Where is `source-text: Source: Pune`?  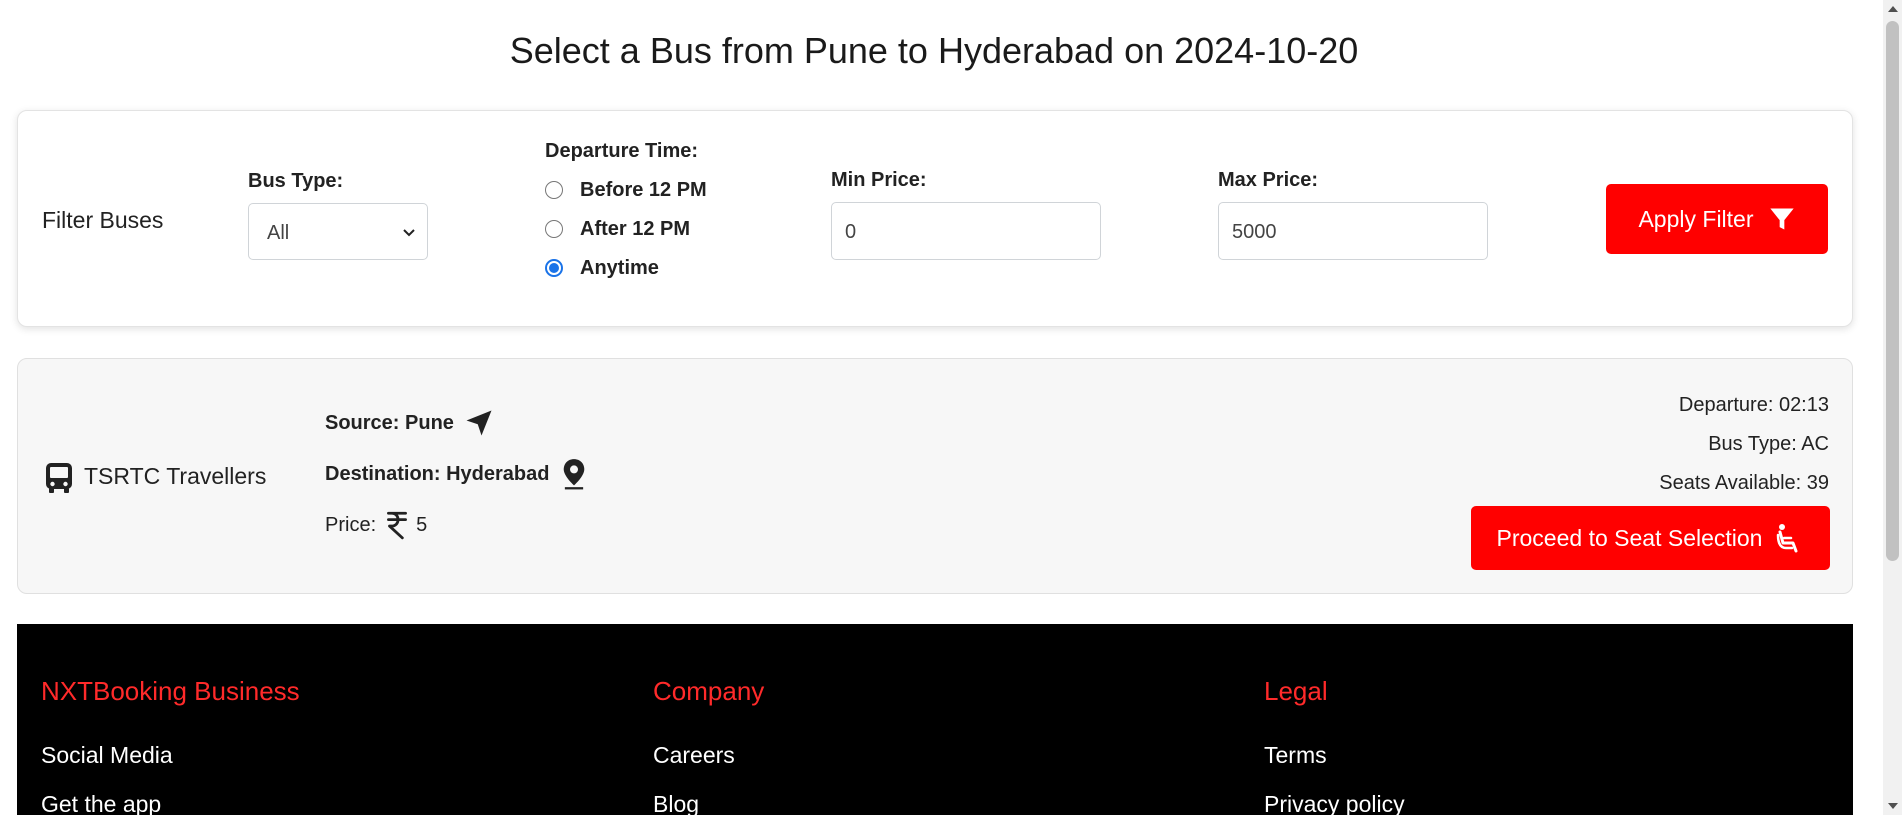
source-text: Source: Pune is located at coordinates (389, 422).